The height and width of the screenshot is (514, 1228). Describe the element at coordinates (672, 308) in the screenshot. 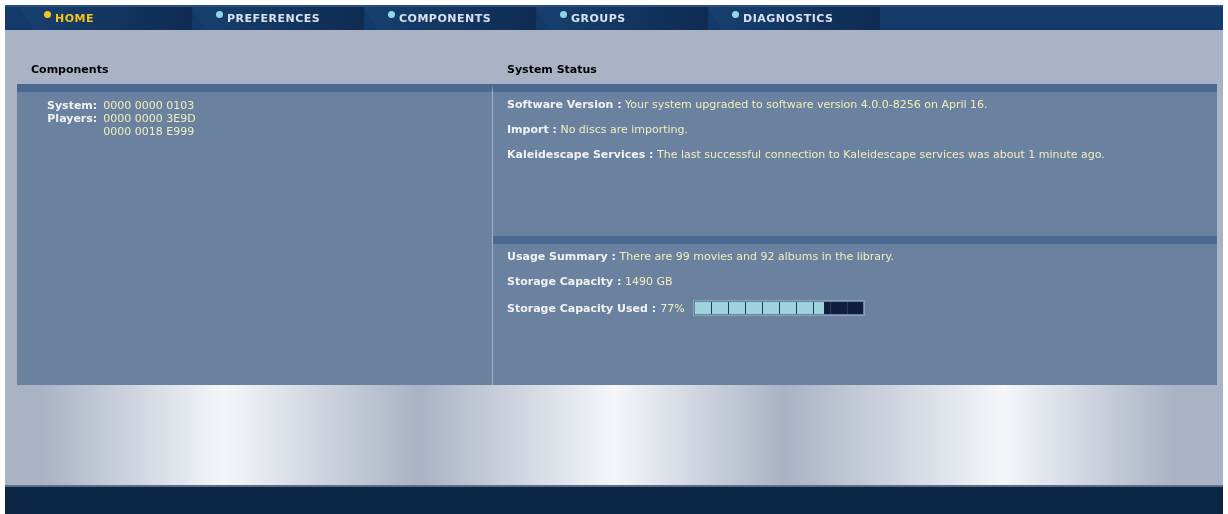

I see `status-value: 77%` at that location.